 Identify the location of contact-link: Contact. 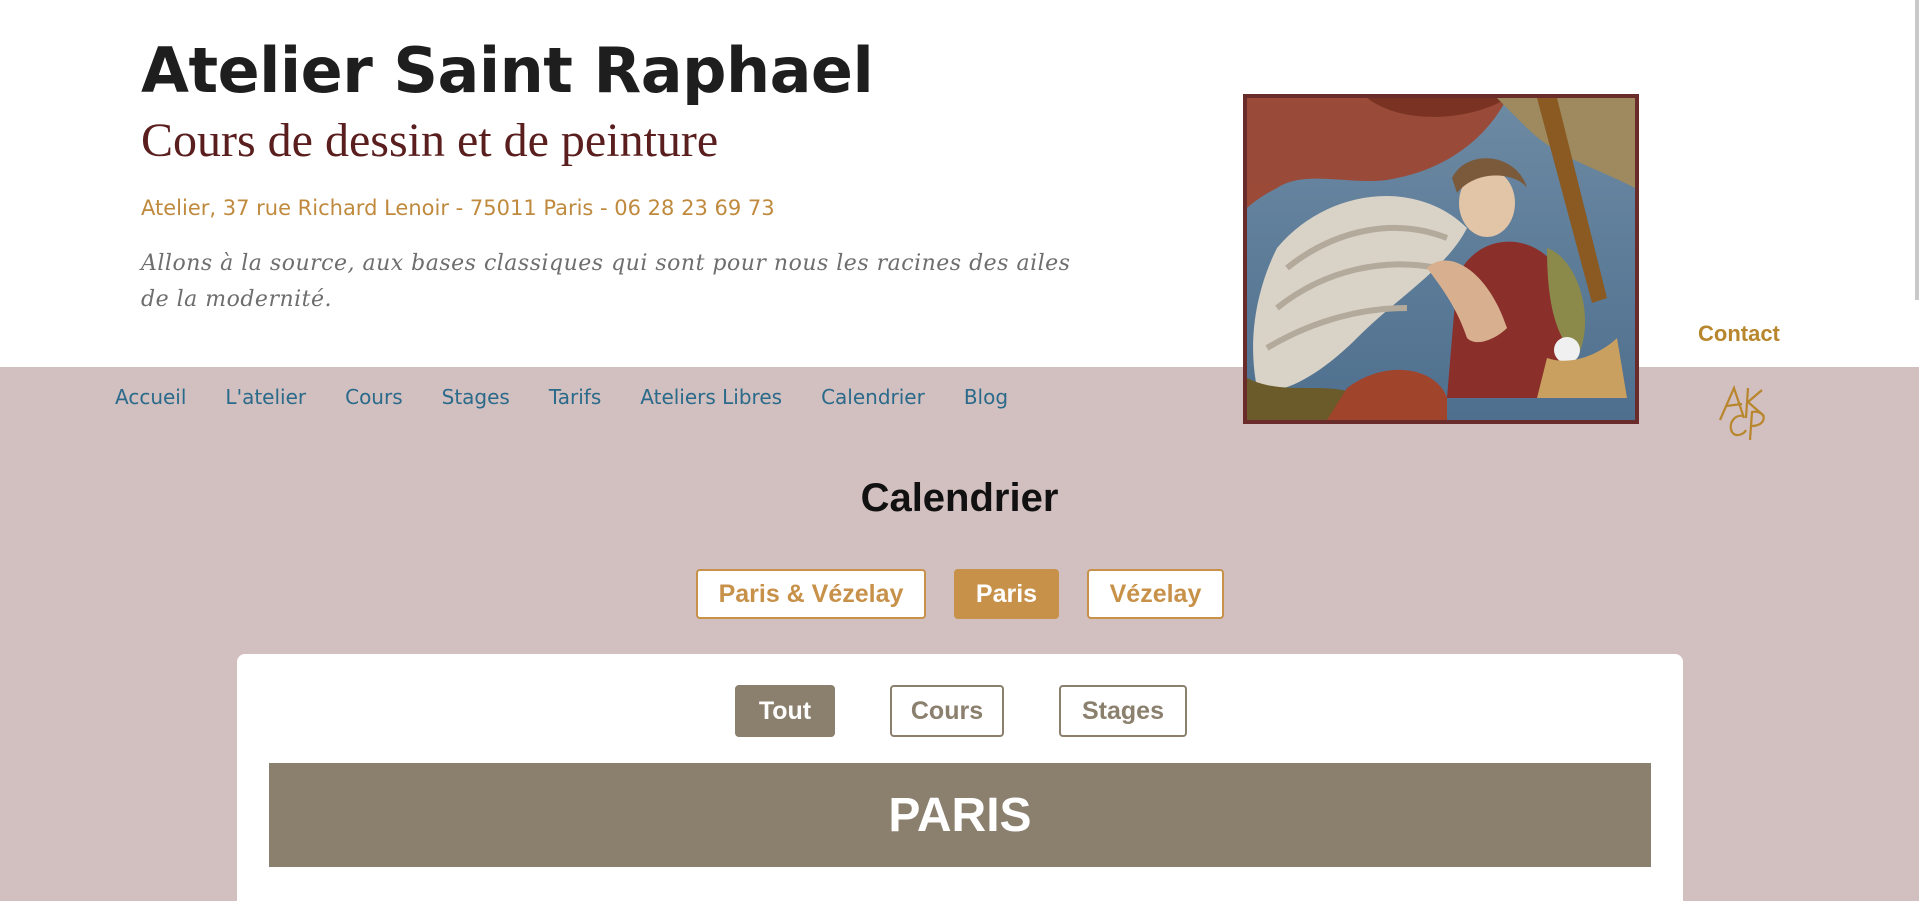
(1739, 334).